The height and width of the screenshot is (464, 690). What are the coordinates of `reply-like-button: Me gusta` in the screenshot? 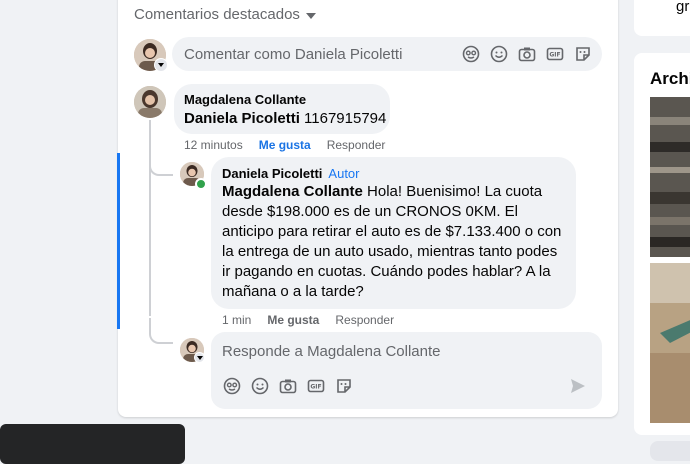 It's located at (293, 320).